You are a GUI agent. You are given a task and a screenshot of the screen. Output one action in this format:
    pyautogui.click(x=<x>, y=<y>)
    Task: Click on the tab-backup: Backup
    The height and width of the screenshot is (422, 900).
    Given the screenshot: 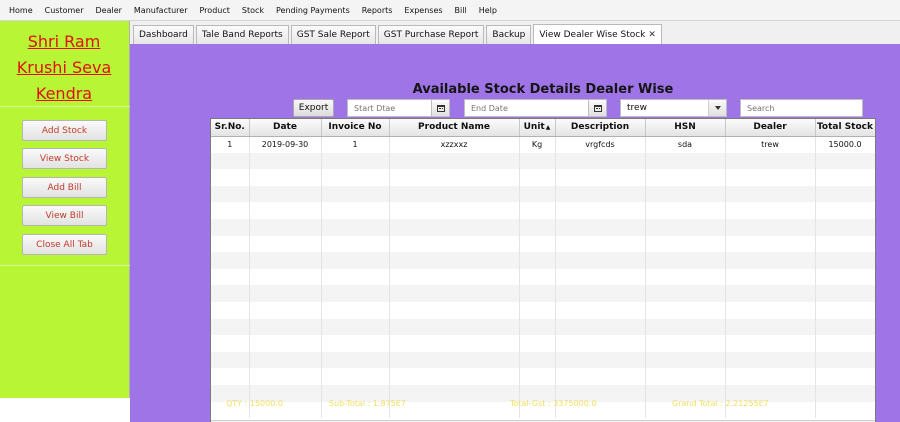 What is the action you would take?
    pyautogui.click(x=509, y=34)
    